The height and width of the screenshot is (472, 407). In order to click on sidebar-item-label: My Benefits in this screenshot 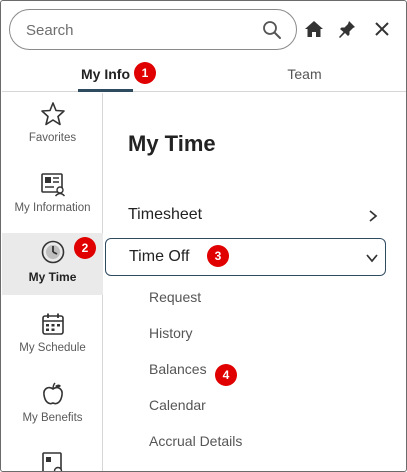, I will do `click(52, 418)`.